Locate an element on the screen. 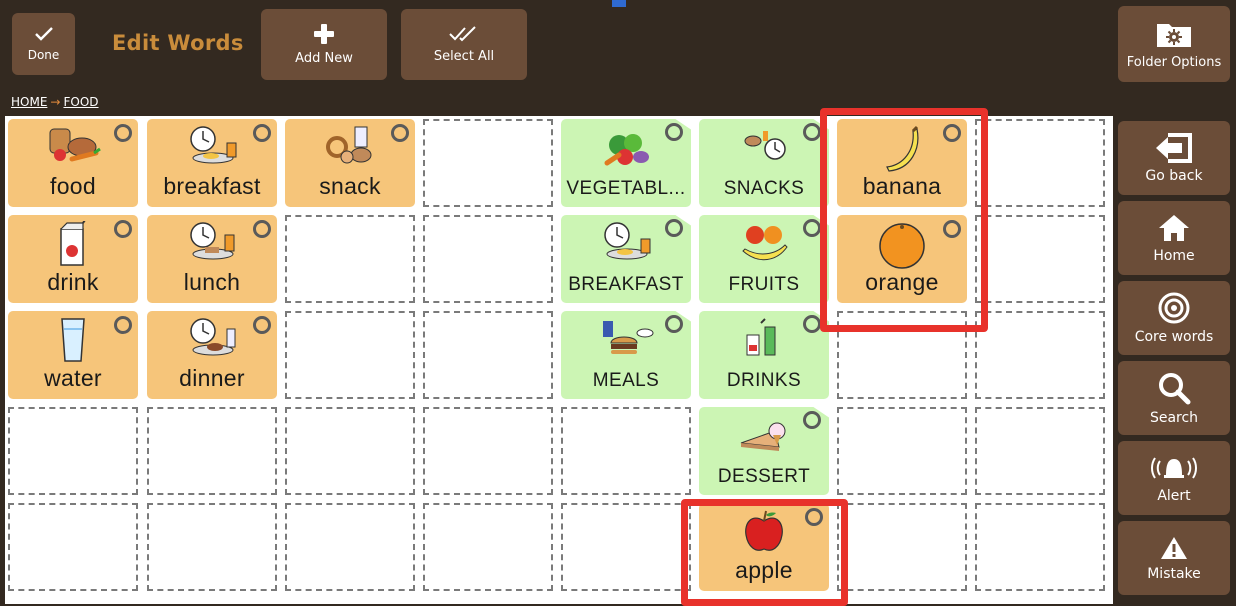 The width and height of the screenshot is (1236, 606). core-words-button: Core words is located at coordinates (1174, 318).